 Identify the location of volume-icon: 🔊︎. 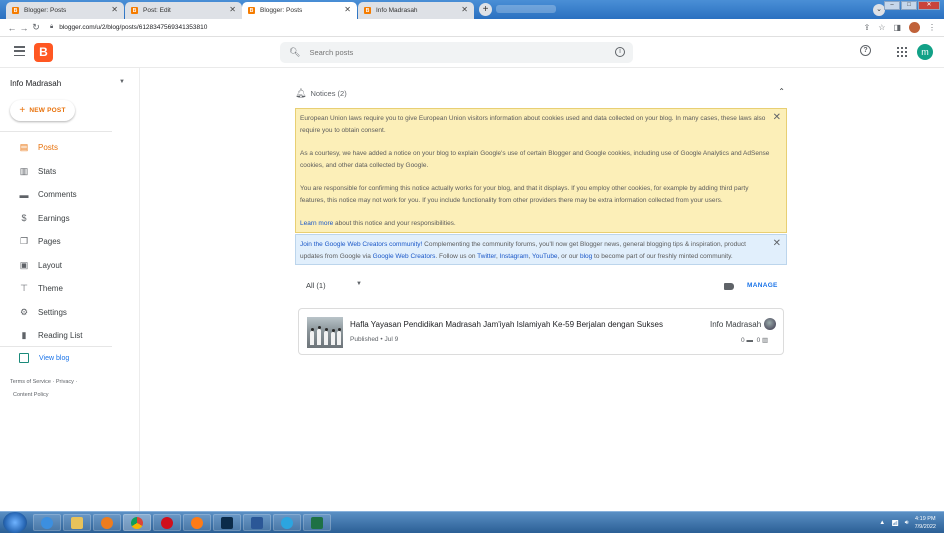
(907, 523).